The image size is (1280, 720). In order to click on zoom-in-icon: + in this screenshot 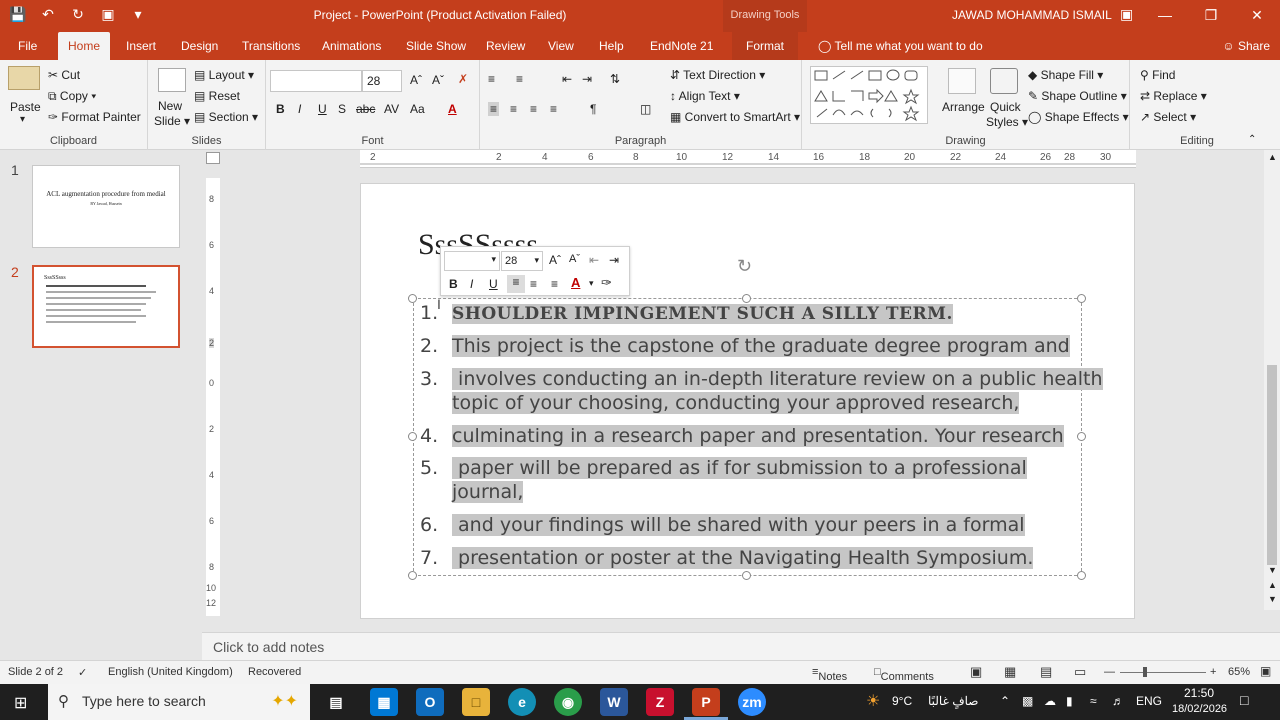, I will do `click(1213, 672)`.